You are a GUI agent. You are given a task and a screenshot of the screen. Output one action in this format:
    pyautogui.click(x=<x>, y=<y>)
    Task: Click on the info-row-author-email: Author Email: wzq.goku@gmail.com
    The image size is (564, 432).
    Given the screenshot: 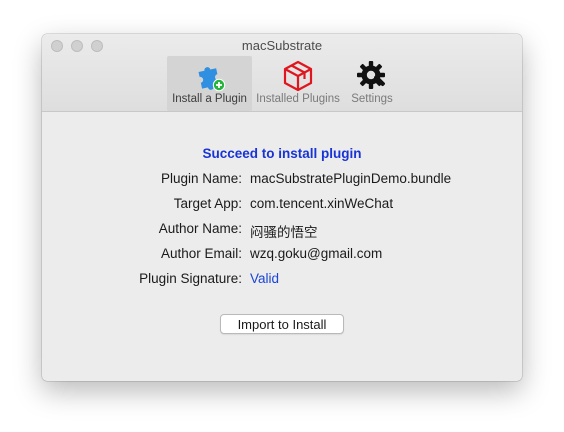 What is the action you would take?
    pyautogui.click(x=282, y=256)
    